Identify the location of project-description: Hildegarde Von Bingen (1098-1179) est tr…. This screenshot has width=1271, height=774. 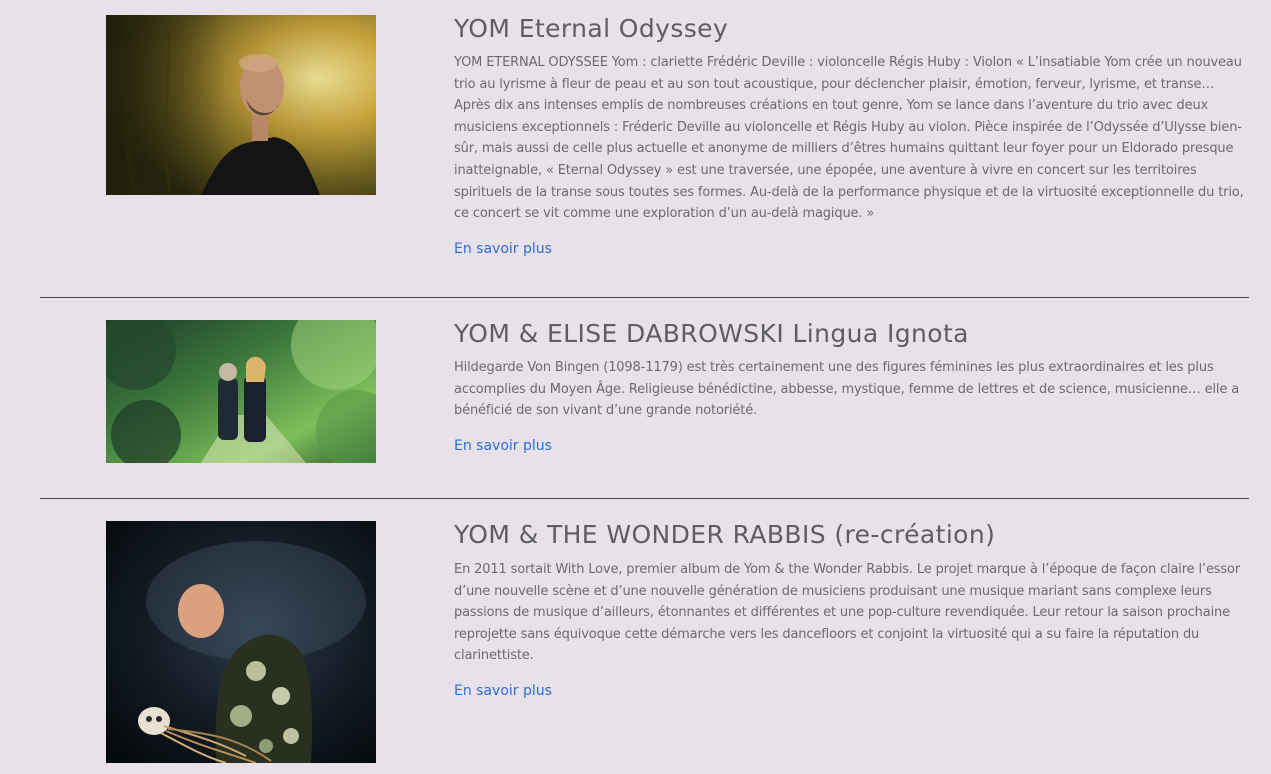
(847, 389).